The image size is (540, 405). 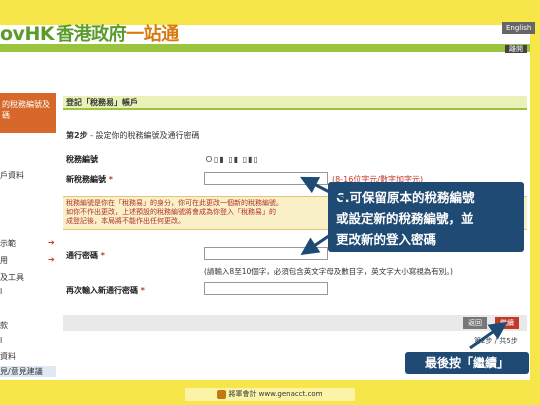 I want to click on arrow-to-continue, so click(x=488, y=335).